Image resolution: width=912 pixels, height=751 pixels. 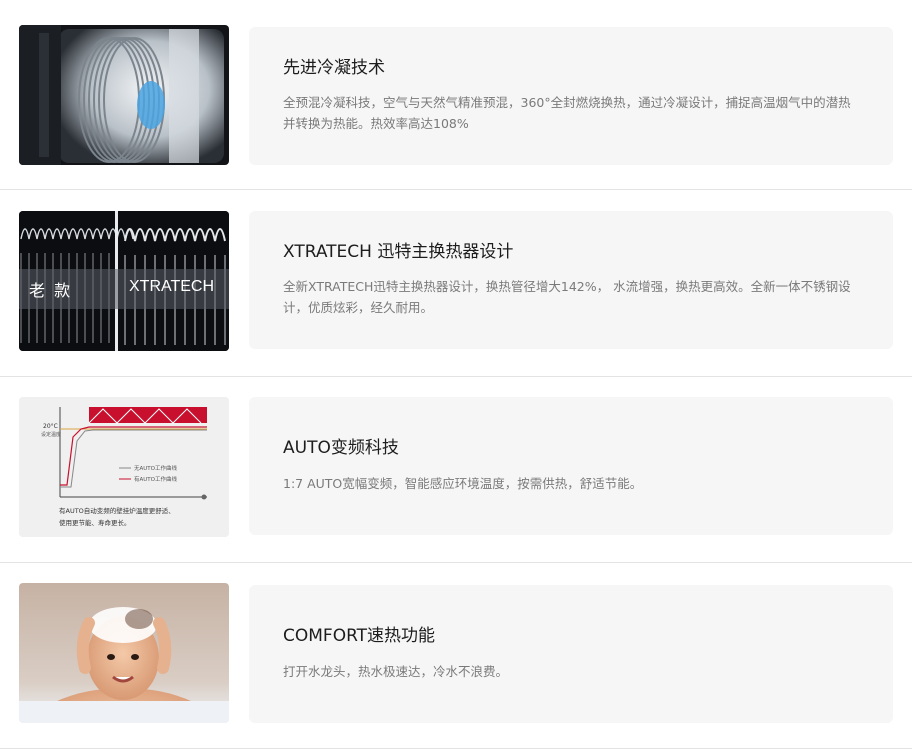 What do you see at coordinates (124, 281) in the screenshot?
I see `heat-exchanger-comparison-image: 老 款 XTRATECH` at bounding box center [124, 281].